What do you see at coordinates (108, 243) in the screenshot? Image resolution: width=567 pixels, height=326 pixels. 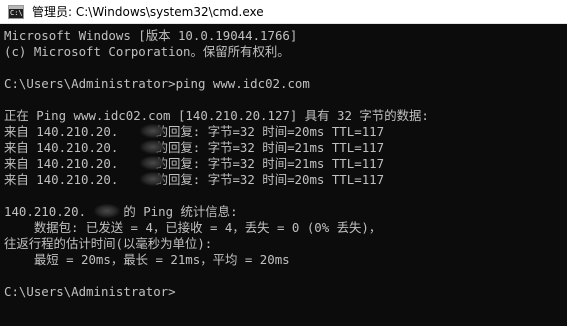 I see `console-line-rtt-header: 往返行程的估计时间(以毫秒为单位):` at bounding box center [108, 243].